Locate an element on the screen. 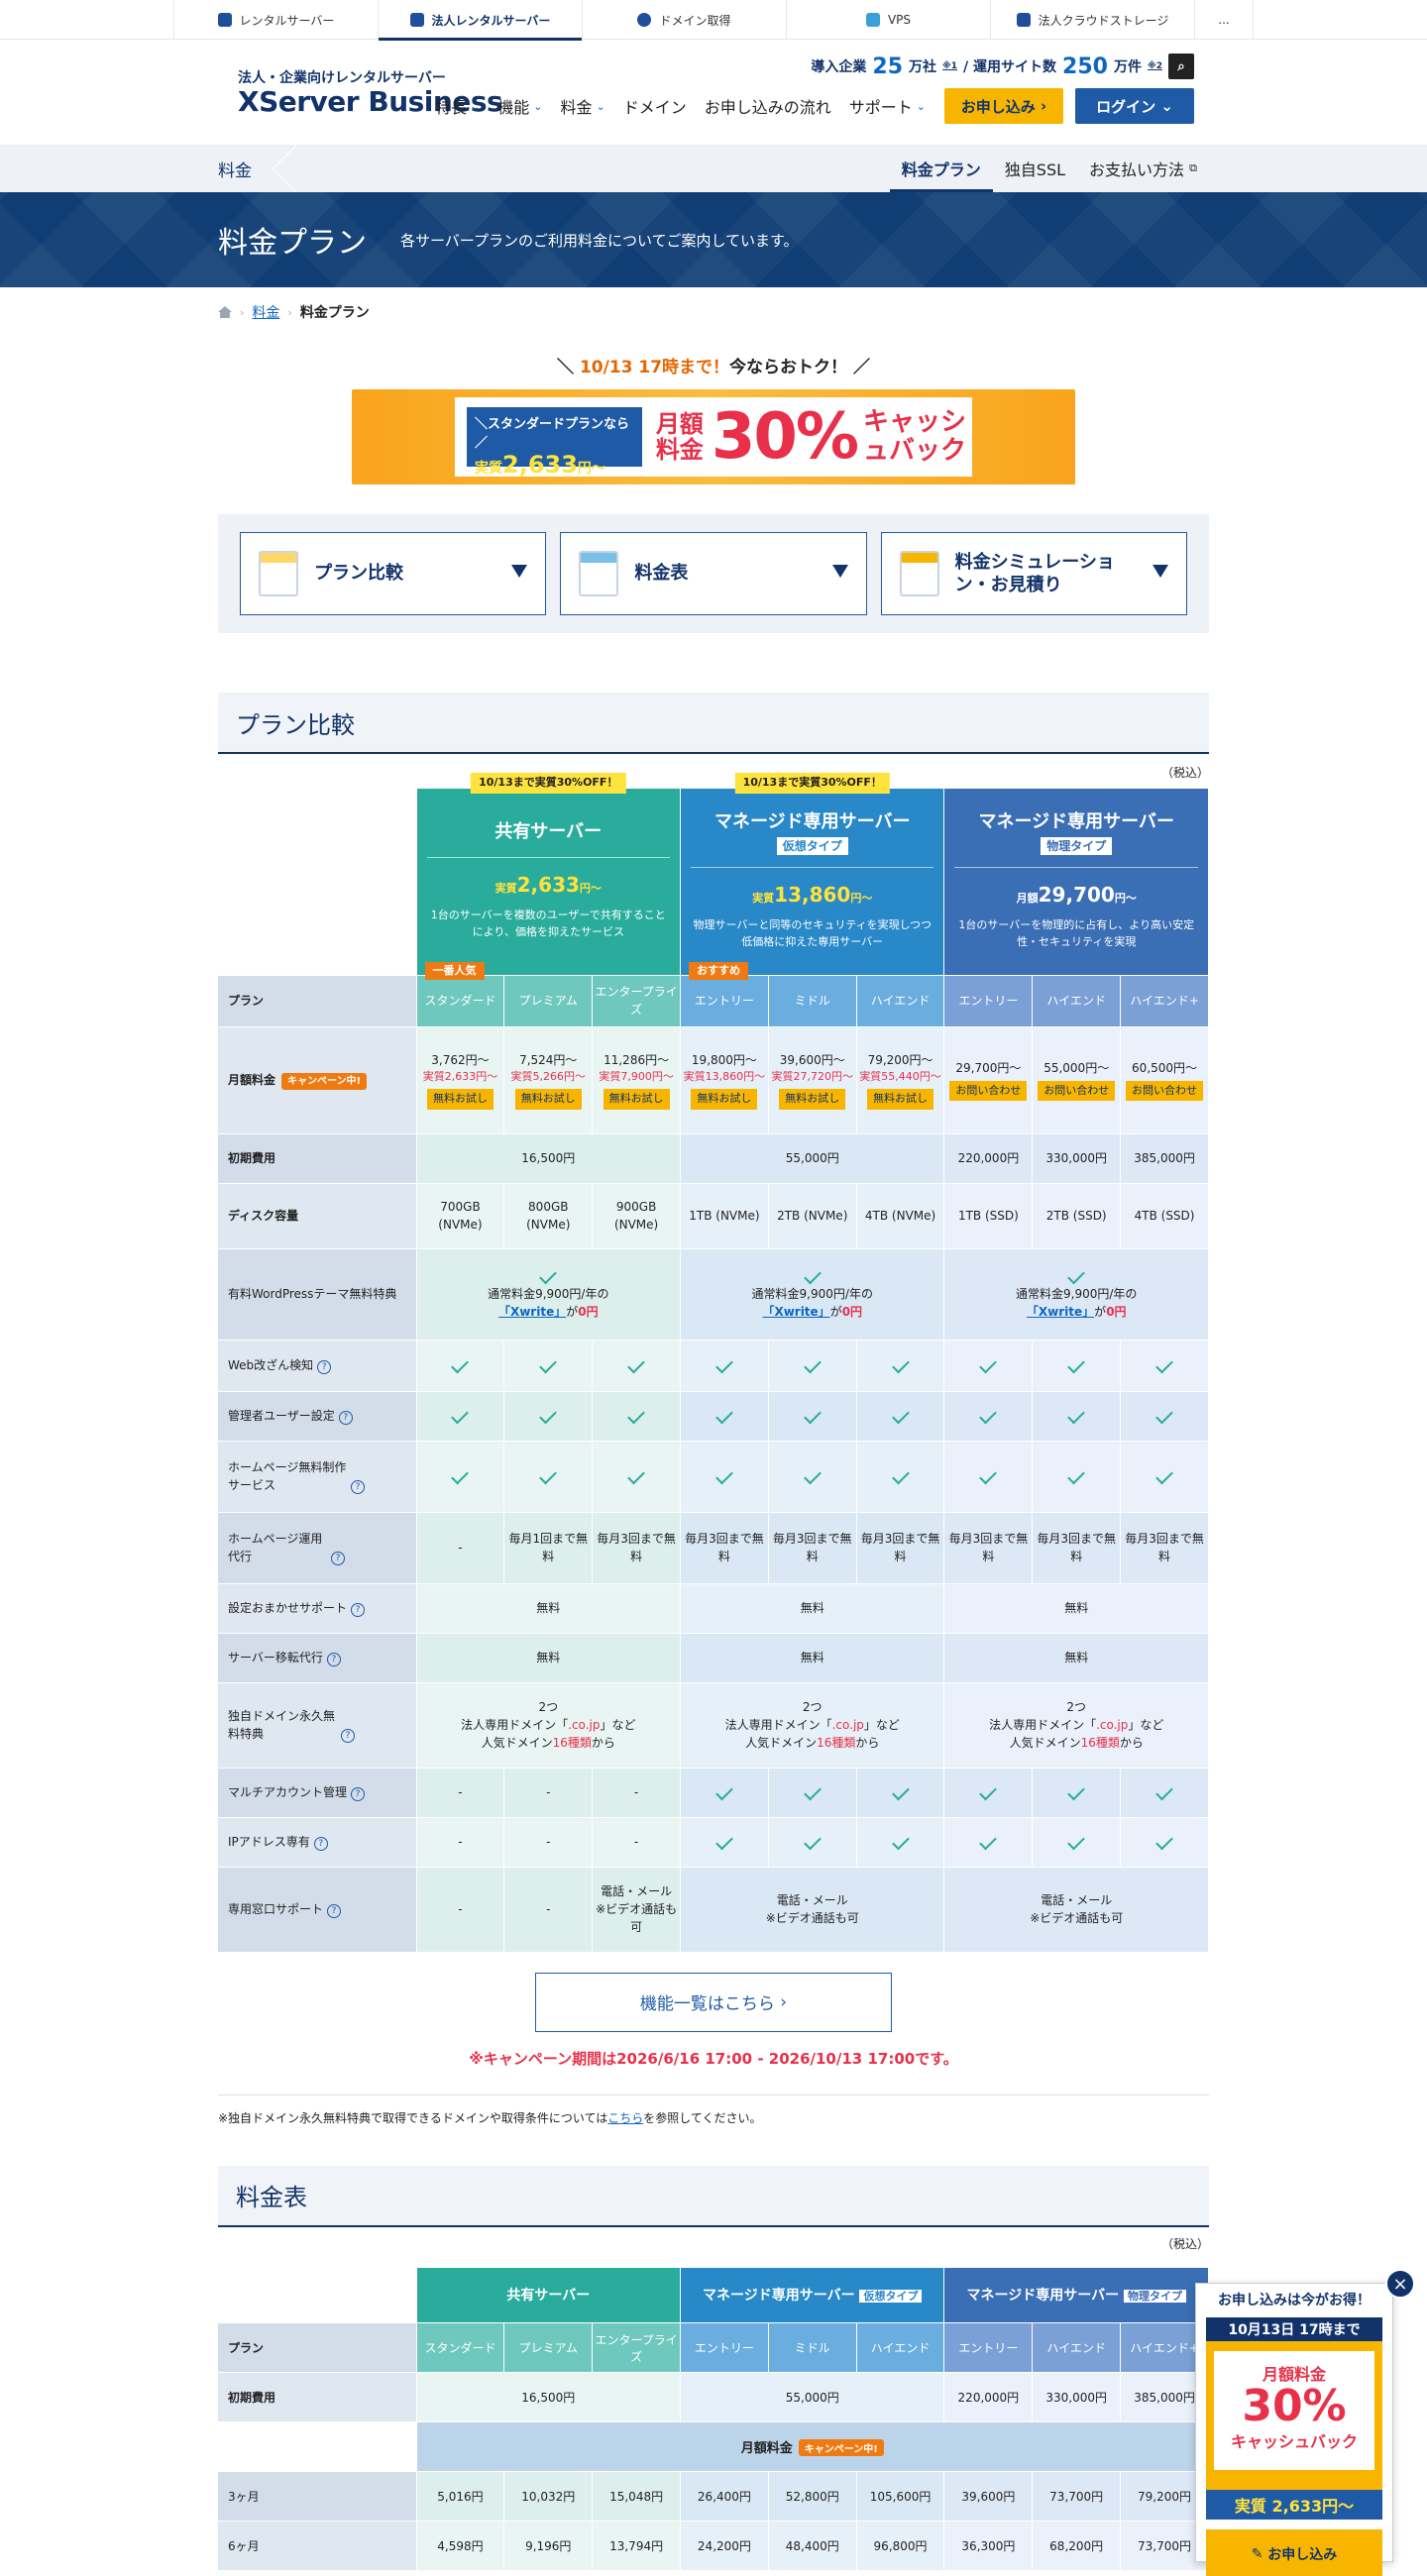  plan-v-middle: ミドル is located at coordinates (812, 1001).